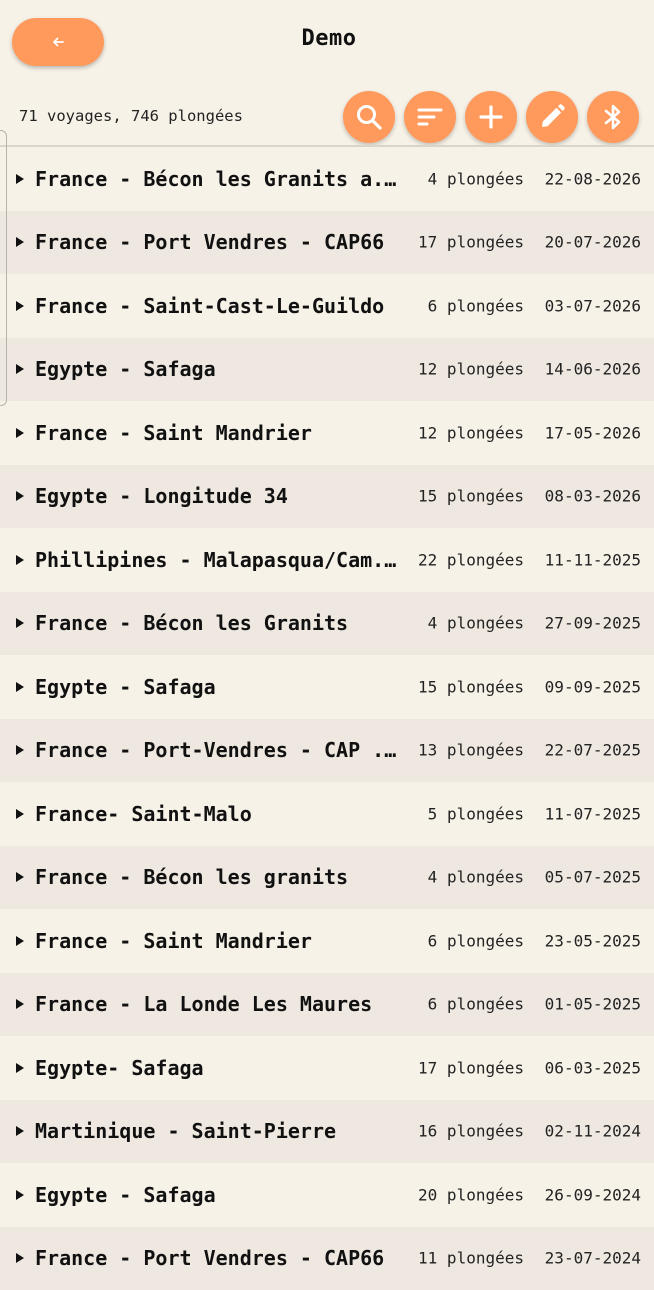 Image resolution: width=654 pixels, height=1290 pixels. I want to click on trip-row: Egypte - Safaga 15 plongées 09-09-2025, so click(327, 687).